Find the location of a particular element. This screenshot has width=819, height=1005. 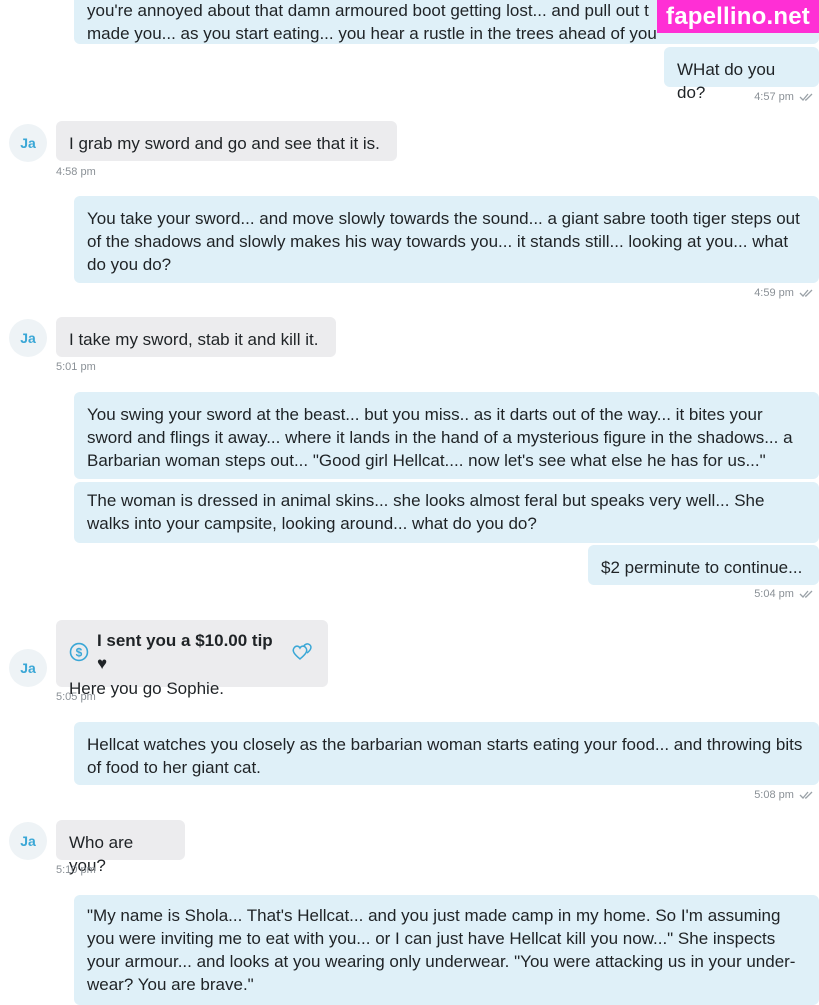

message-bubble-outgoing: WHat do you do? is located at coordinates (741, 74).